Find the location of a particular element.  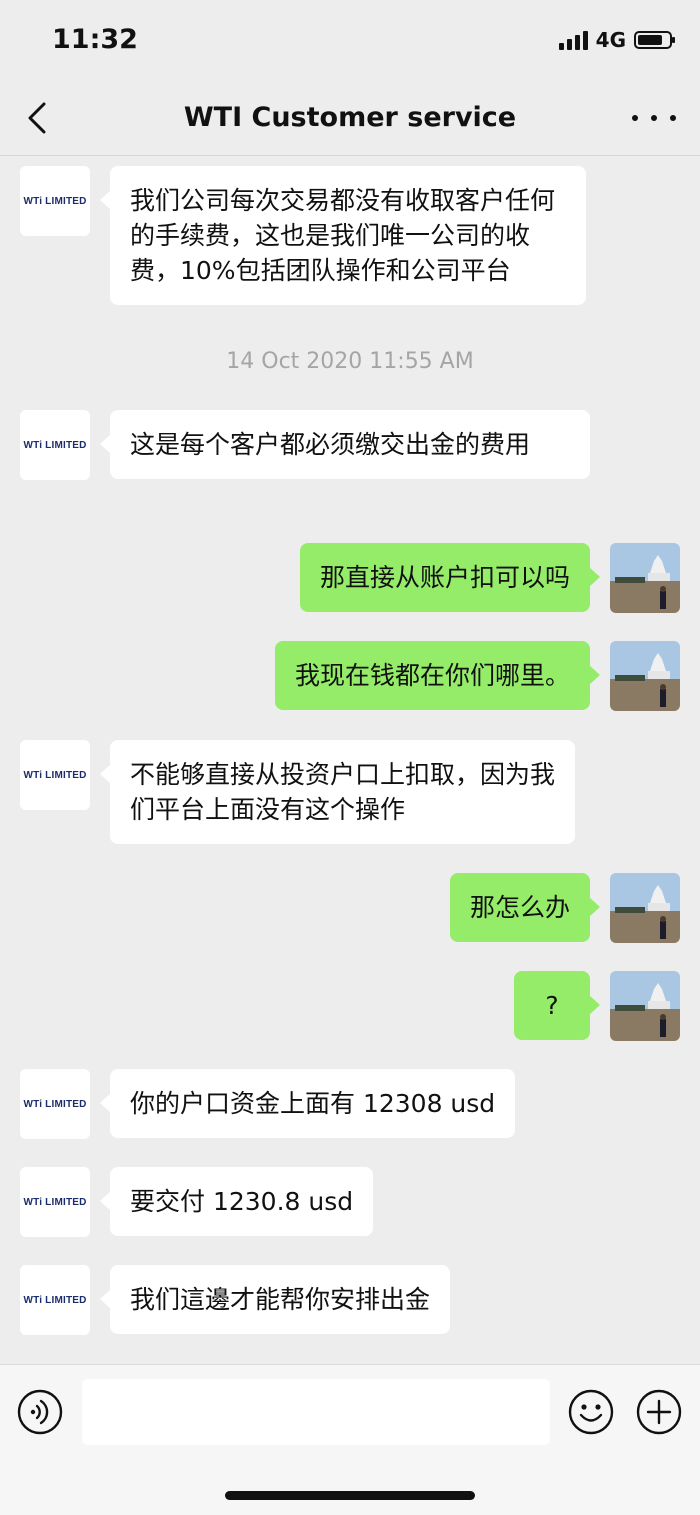

network-type: 4G is located at coordinates (610, 40).